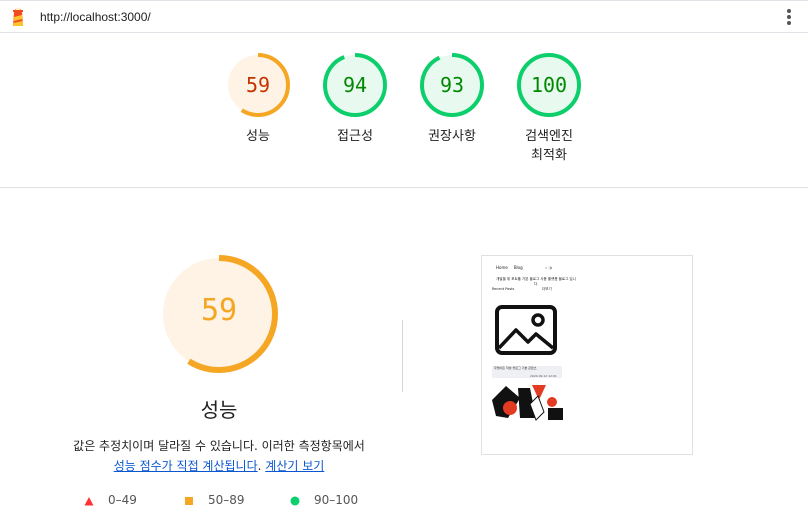 This screenshot has width=808, height=532. Describe the element at coordinates (189, 500) in the screenshot. I see `square-icon` at that location.